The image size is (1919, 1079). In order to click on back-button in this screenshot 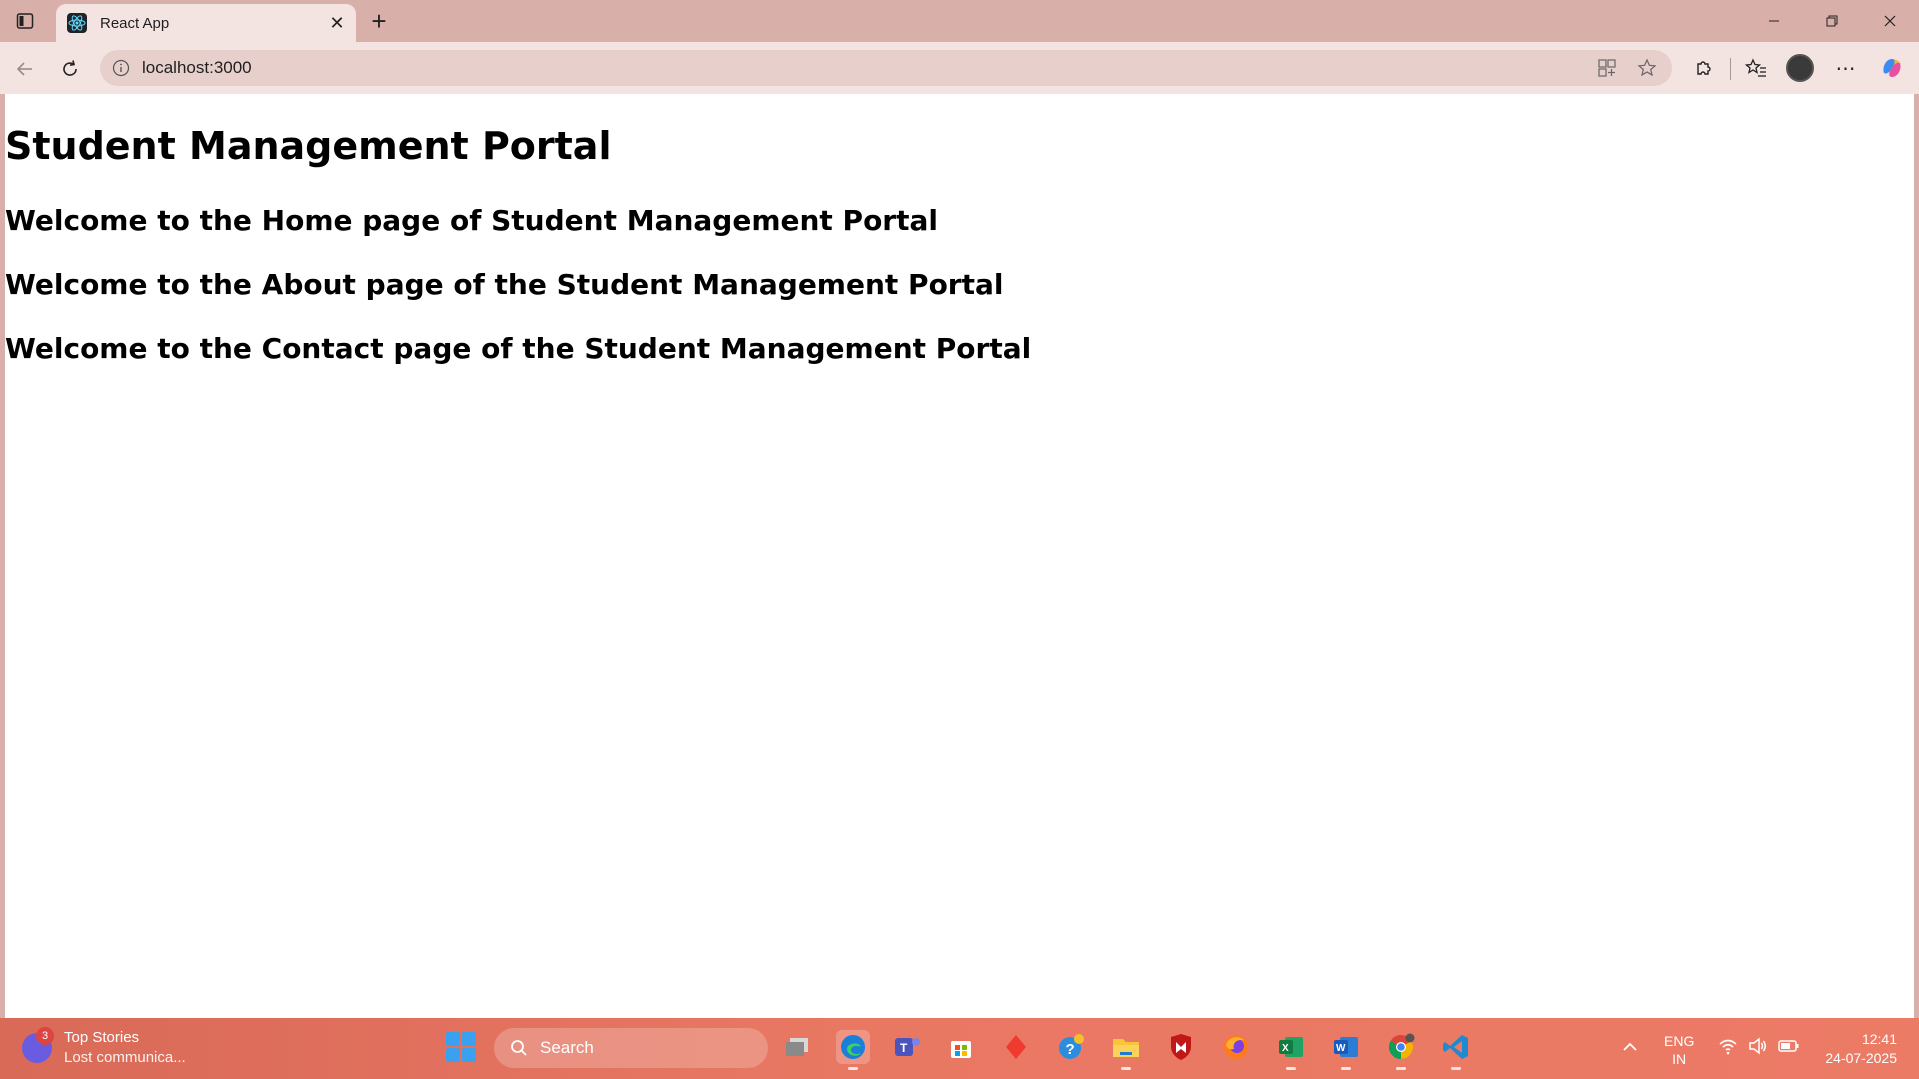, I will do `click(25, 69)`.